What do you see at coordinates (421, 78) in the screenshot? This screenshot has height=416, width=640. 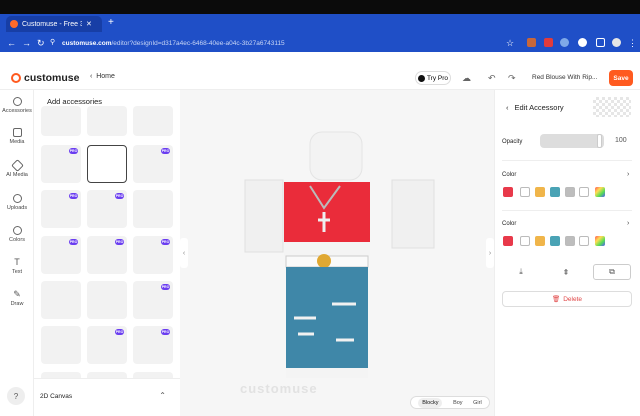 I see `pro-icon` at bounding box center [421, 78].